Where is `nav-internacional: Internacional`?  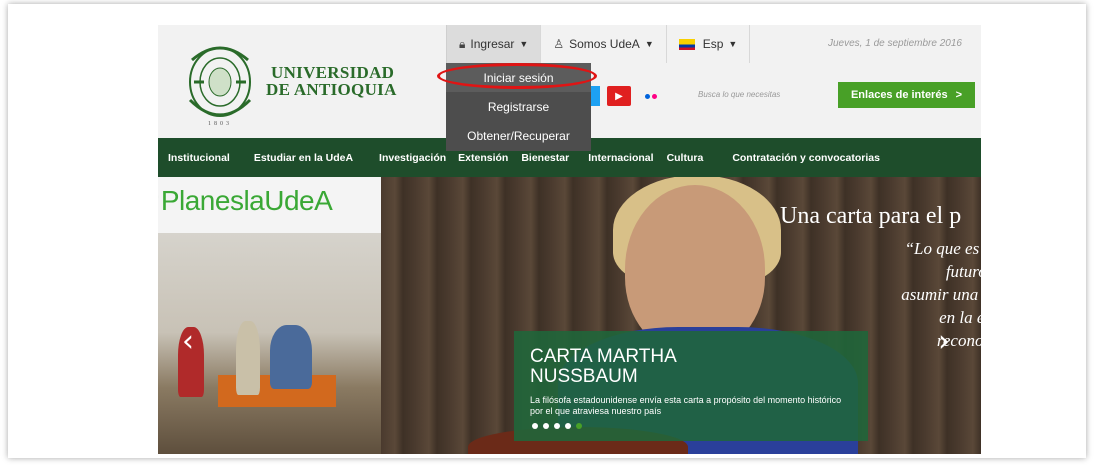
nav-internacional: Internacional is located at coordinates (620, 158).